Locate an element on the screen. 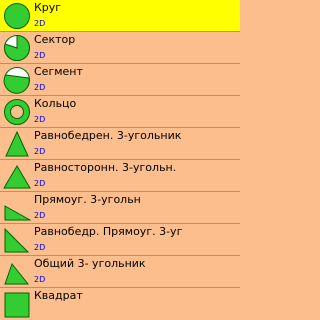 The width and height of the screenshot is (320, 320). list-item-label: Сегмент is located at coordinates (58, 71).